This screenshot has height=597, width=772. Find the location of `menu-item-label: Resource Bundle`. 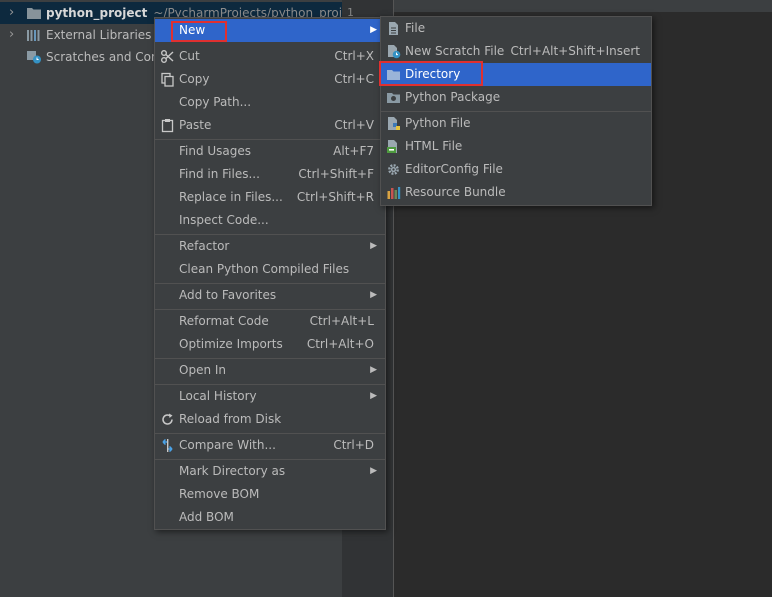

menu-item-label: Resource Bundle is located at coordinates (455, 192).